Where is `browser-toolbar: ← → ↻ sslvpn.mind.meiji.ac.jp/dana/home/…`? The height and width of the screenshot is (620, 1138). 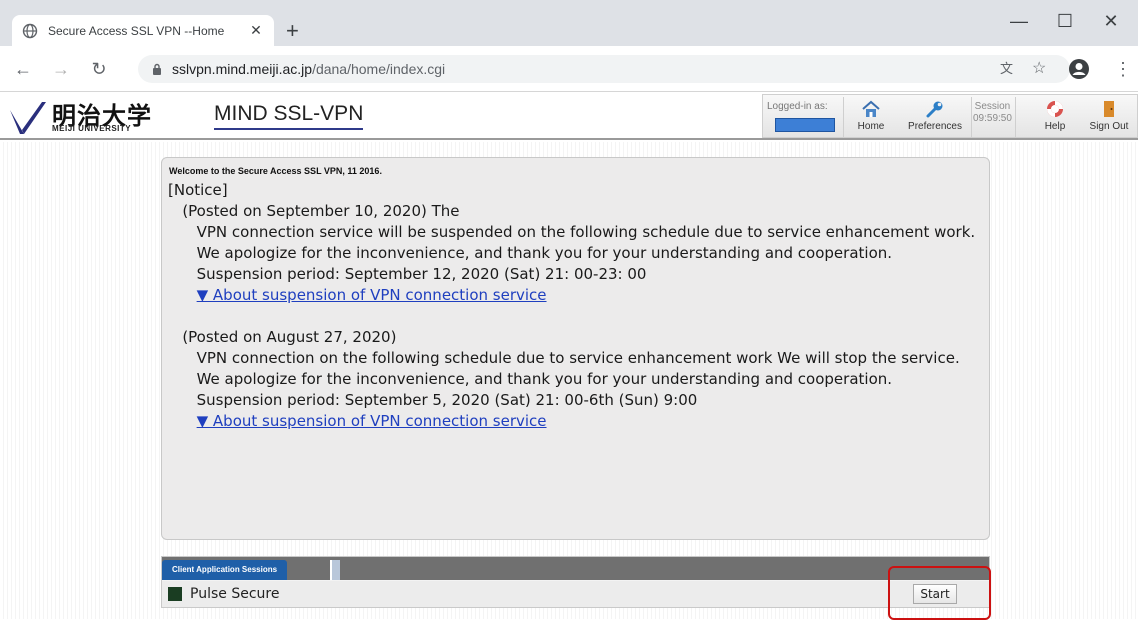 browser-toolbar: ← → ↻ sslvpn.mind.meiji.ac.jp/dana/home/… is located at coordinates (569, 69).